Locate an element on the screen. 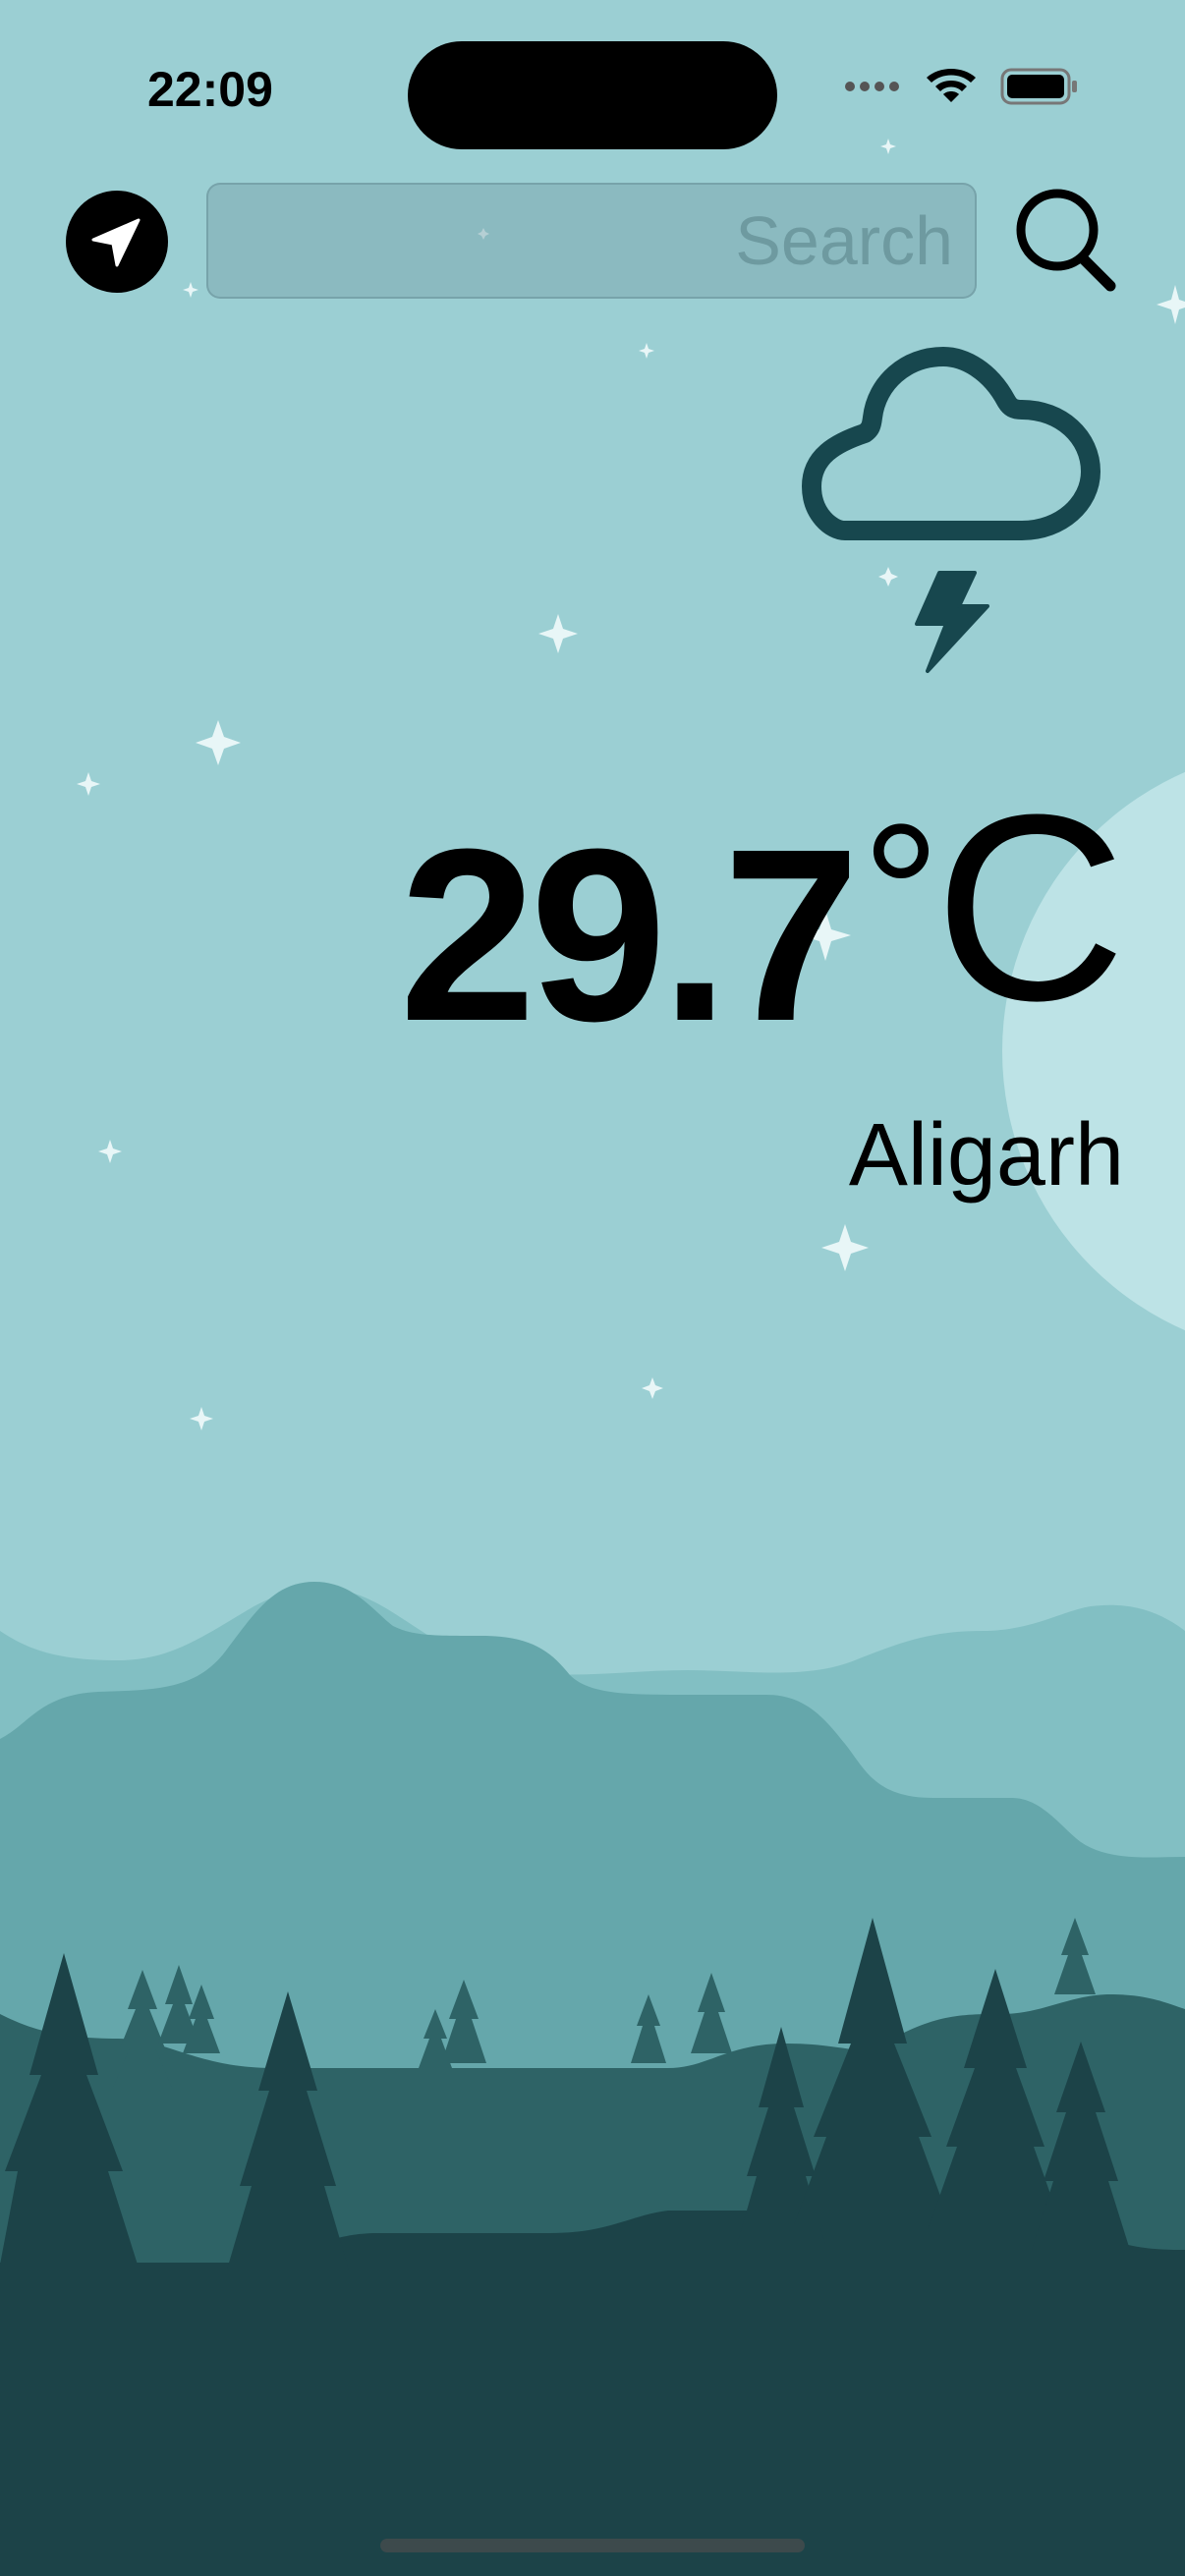 This screenshot has height=2576, width=1185. magnifying-glass-icon is located at coordinates (1066, 240).